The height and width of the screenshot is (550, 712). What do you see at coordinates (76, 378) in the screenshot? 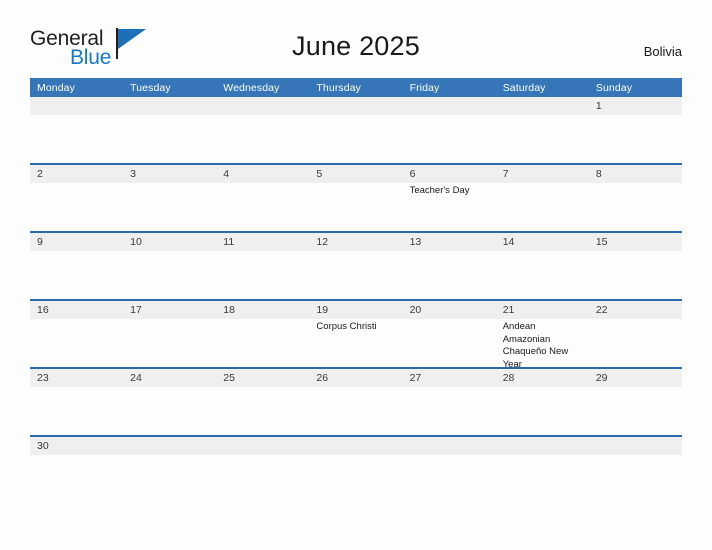
I see `day-number: 23` at bounding box center [76, 378].